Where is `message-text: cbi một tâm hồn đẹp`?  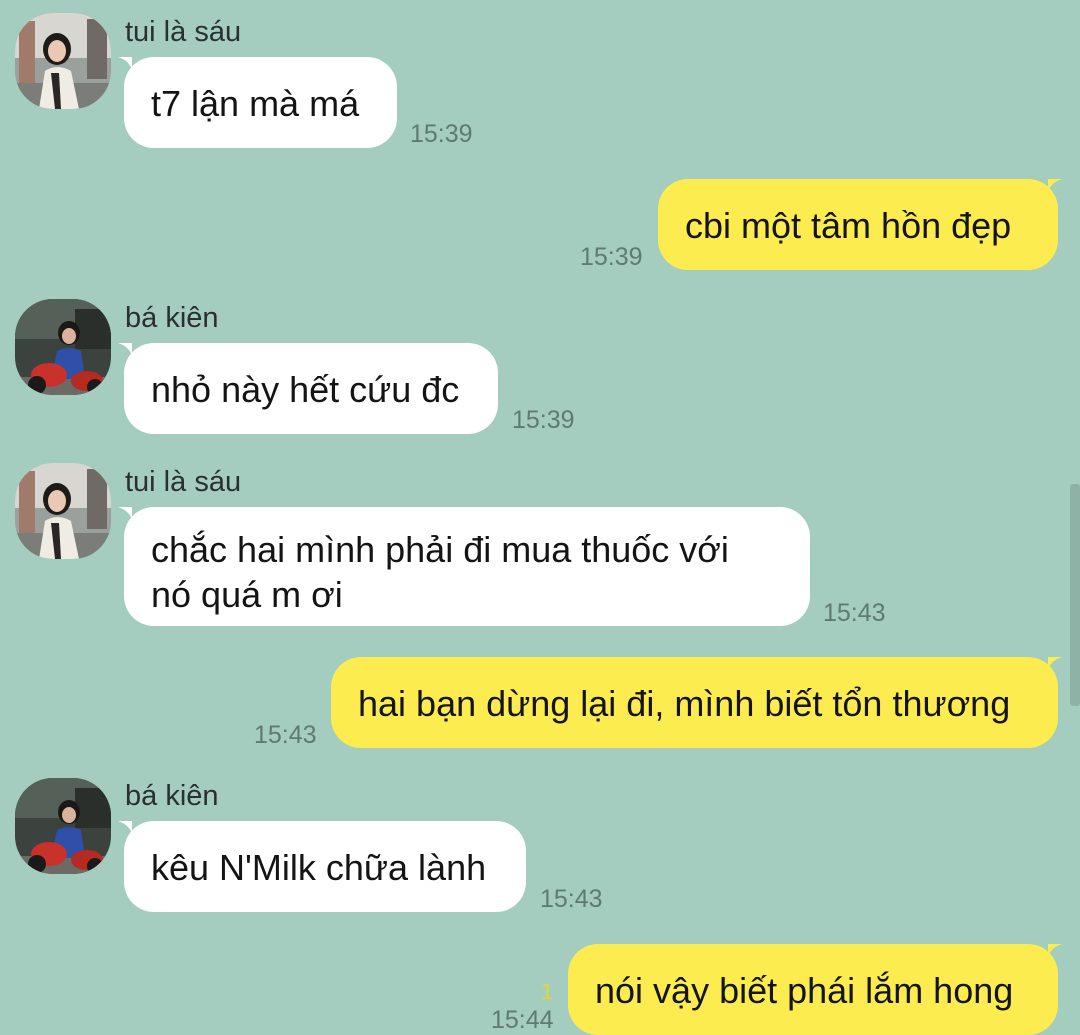 message-text: cbi một tâm hồn đẹp is located at coordinates (848, 225).